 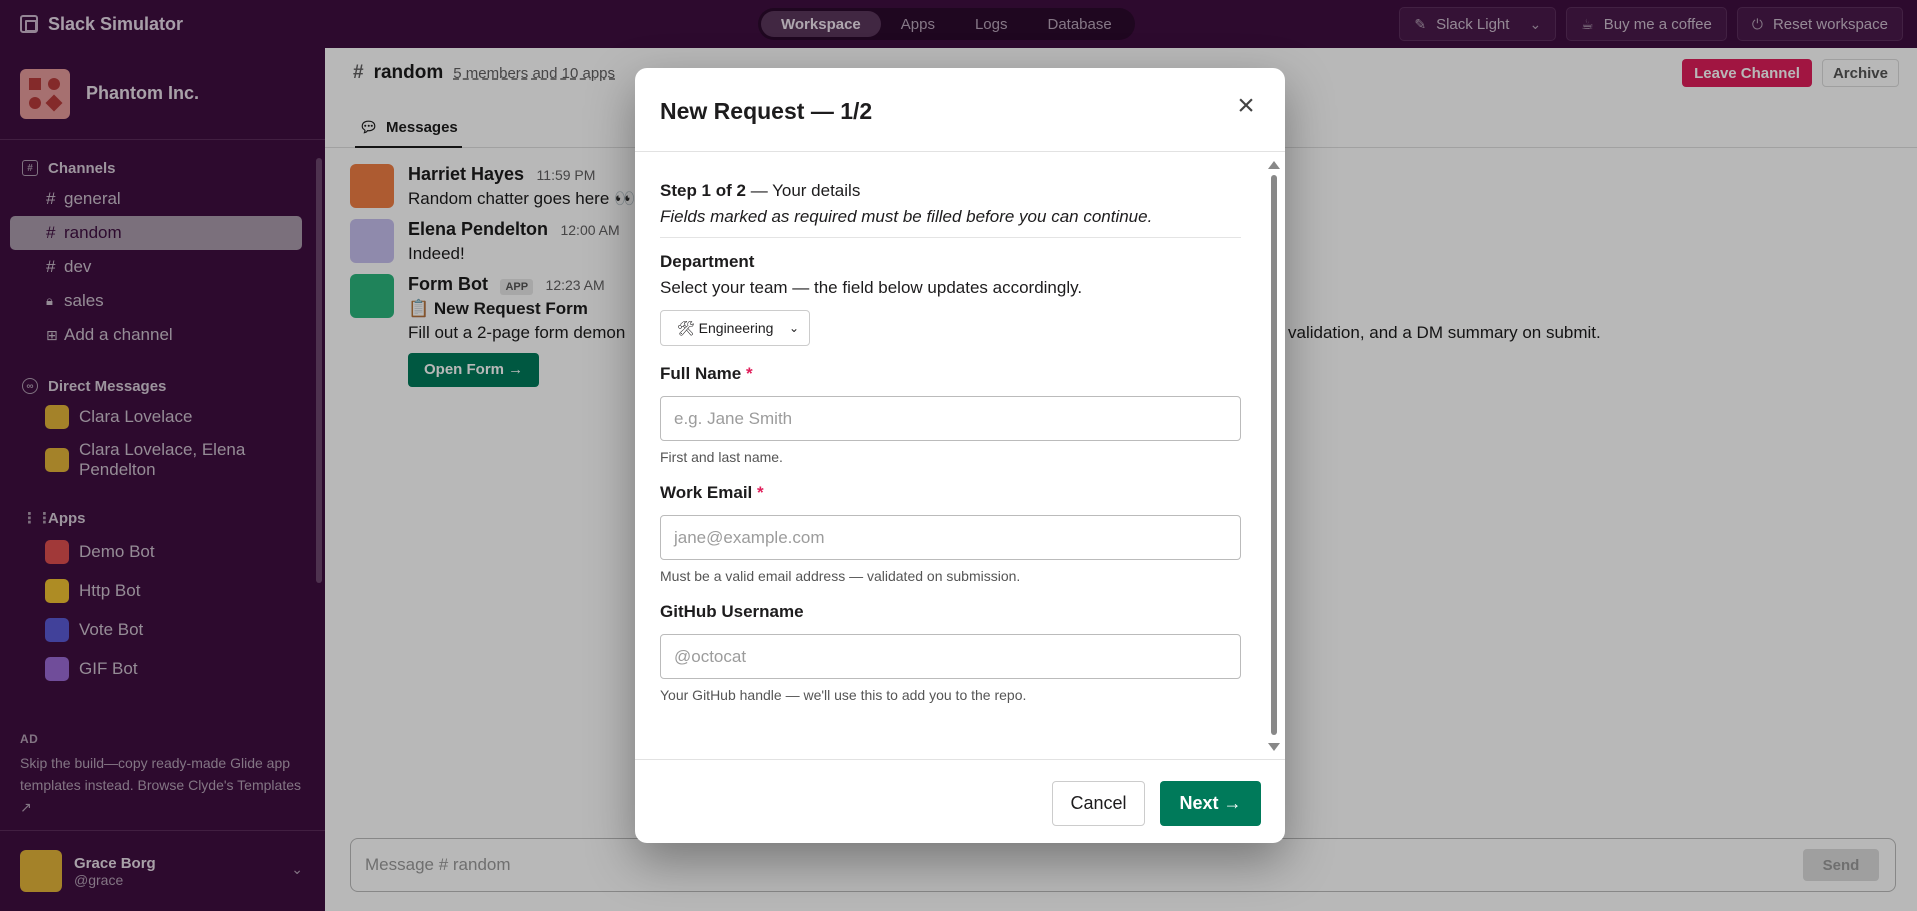 What do you see at coordinates (1246, 106) in the screenshot?
I see `close-icon: ×` at bounding box center [1246, 106].